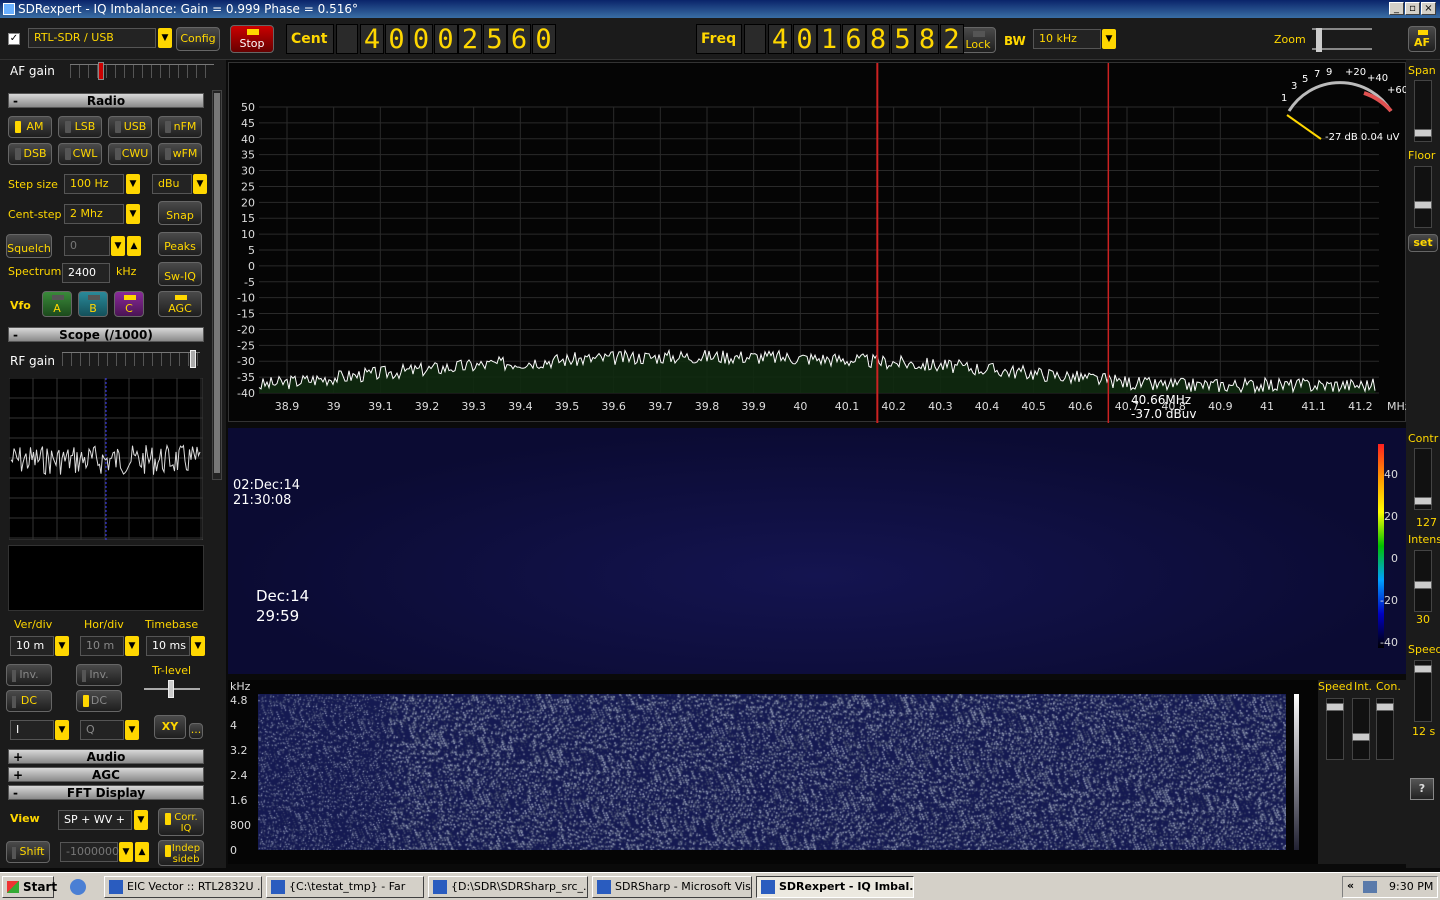 The width and height of the screenshot is (1440, 900). Describe the element at coordinates (1423, 501) in the screenshot. I see `contrast-knob` at that location.